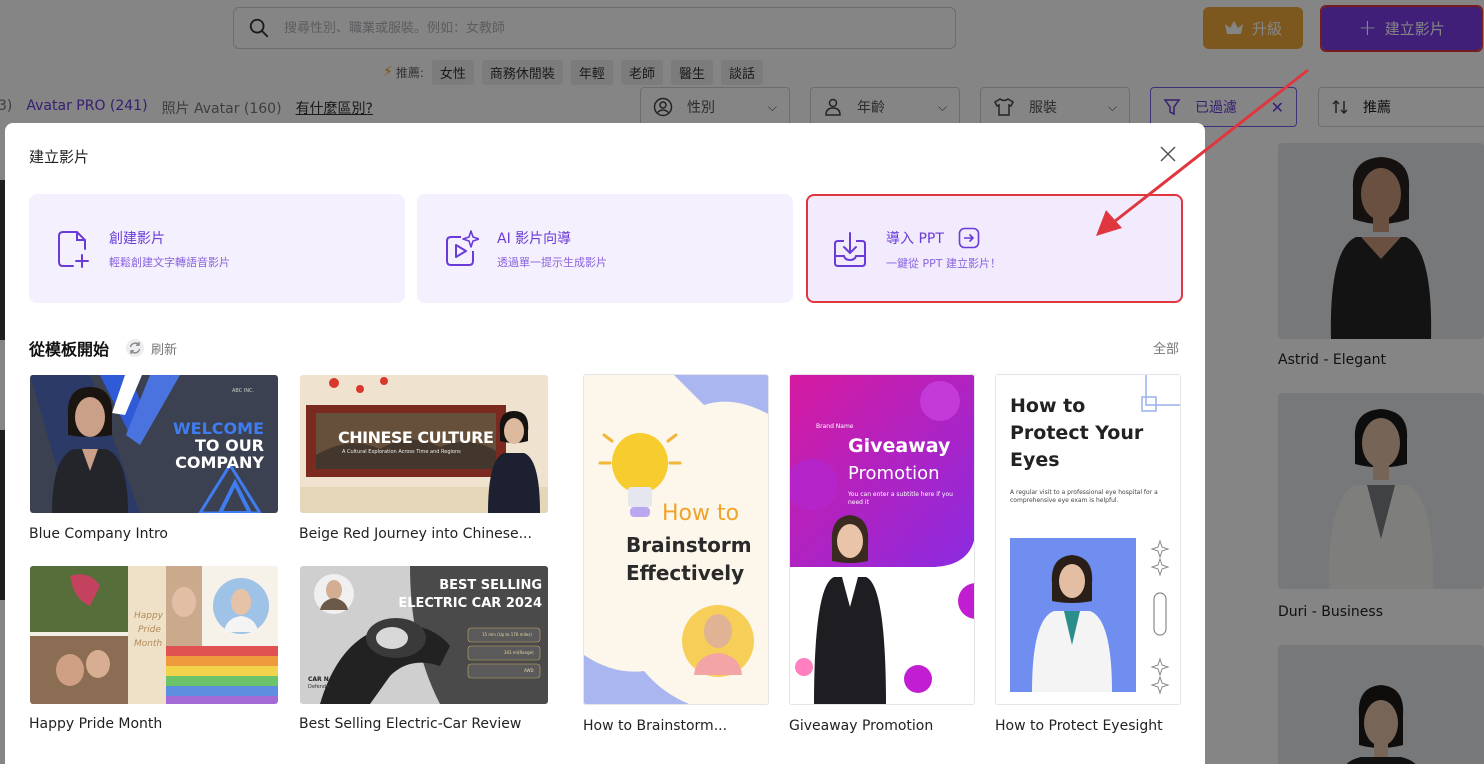  What do you see at coordinates (1202, 152) in the screenshot?
I see `annotation-arrow` at bounding box center [1202, 152].